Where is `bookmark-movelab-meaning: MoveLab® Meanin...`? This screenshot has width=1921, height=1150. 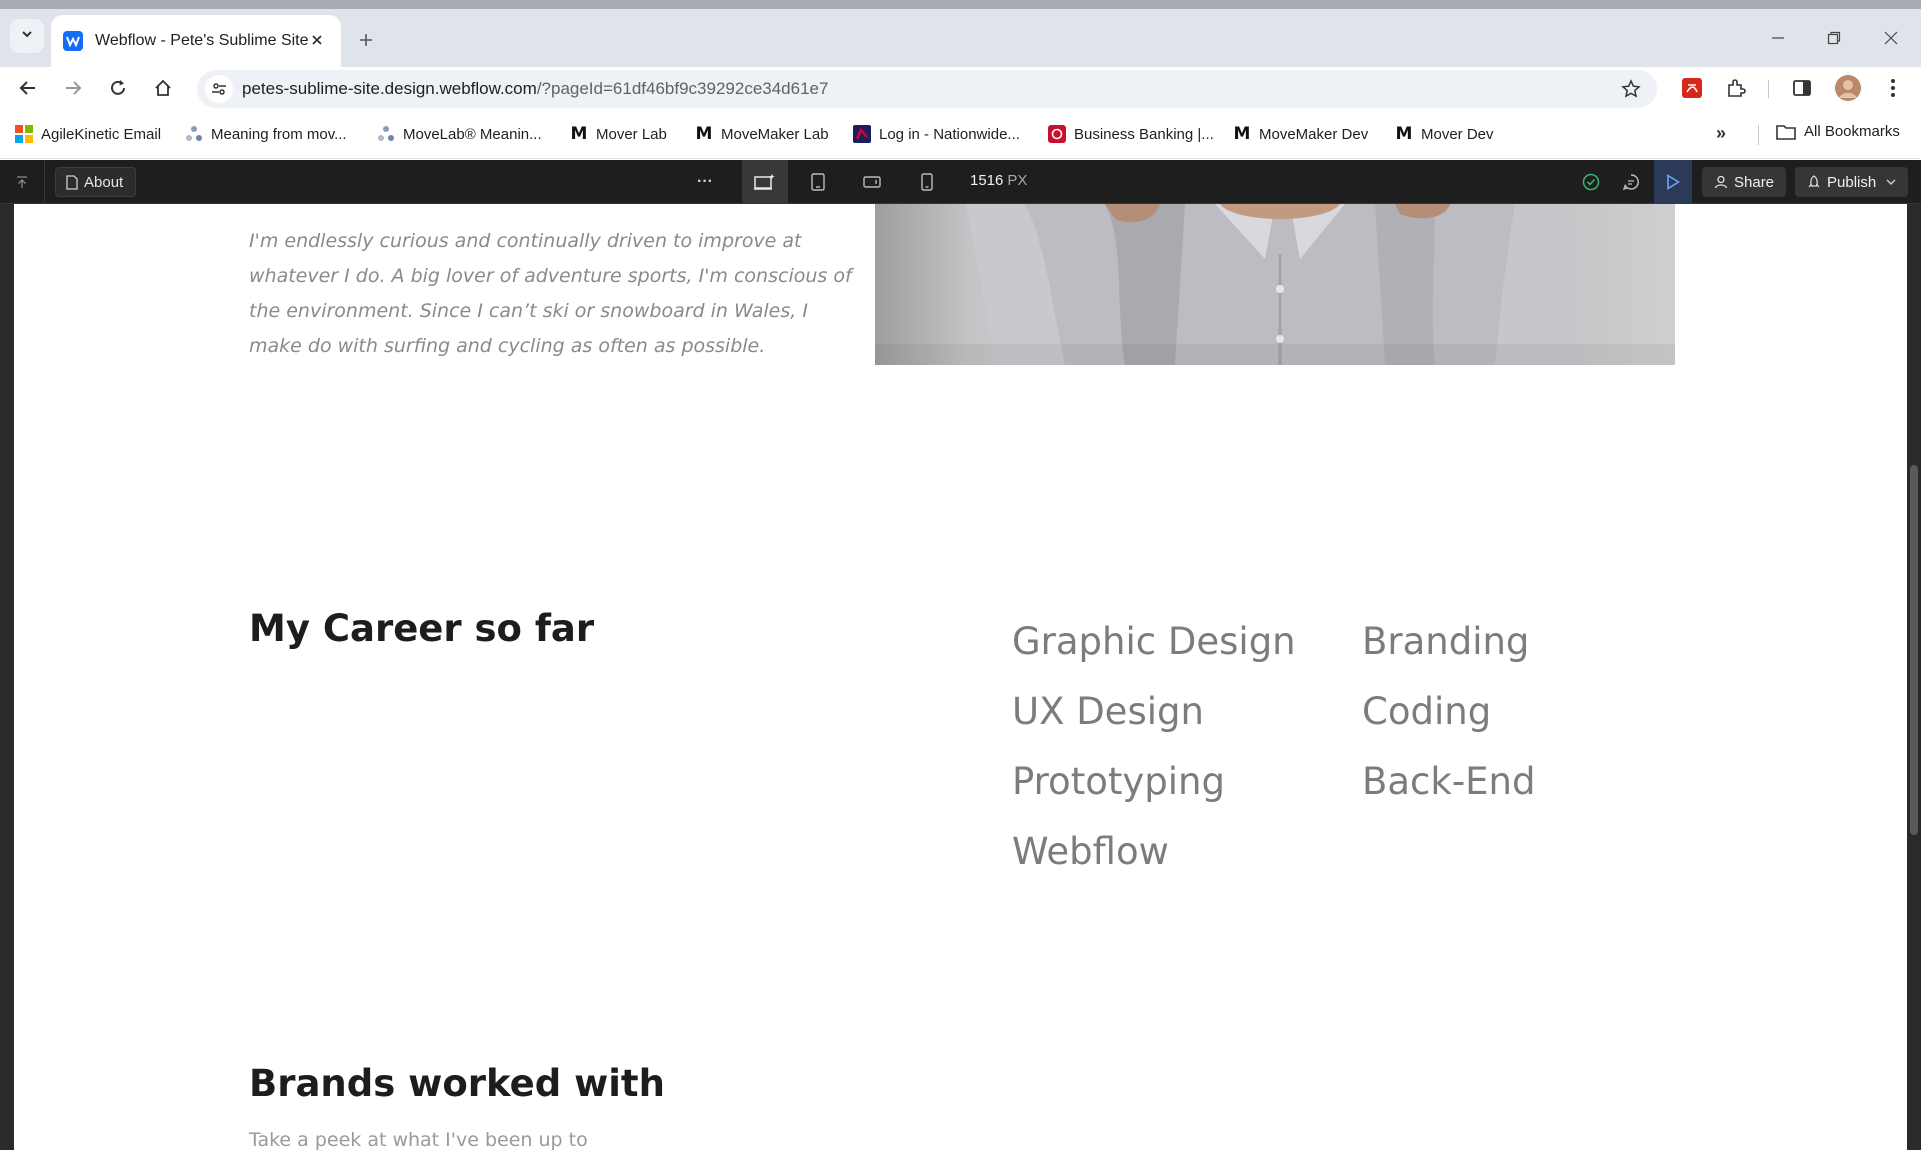 bookmark-movelab-meaning: MoveLab® Meanin... is located at coordinates (459, 134).